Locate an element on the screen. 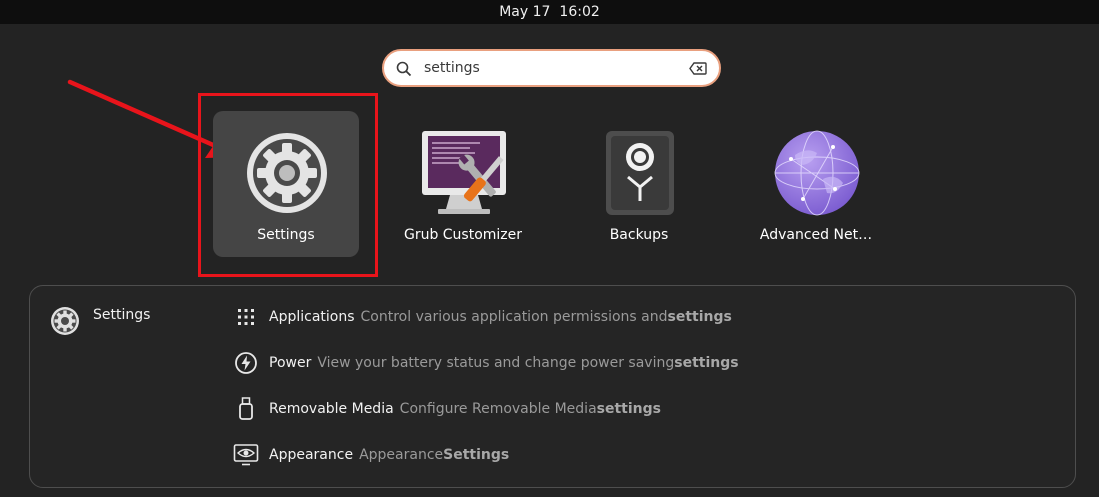  search-box is located at coordinates (551, 68).